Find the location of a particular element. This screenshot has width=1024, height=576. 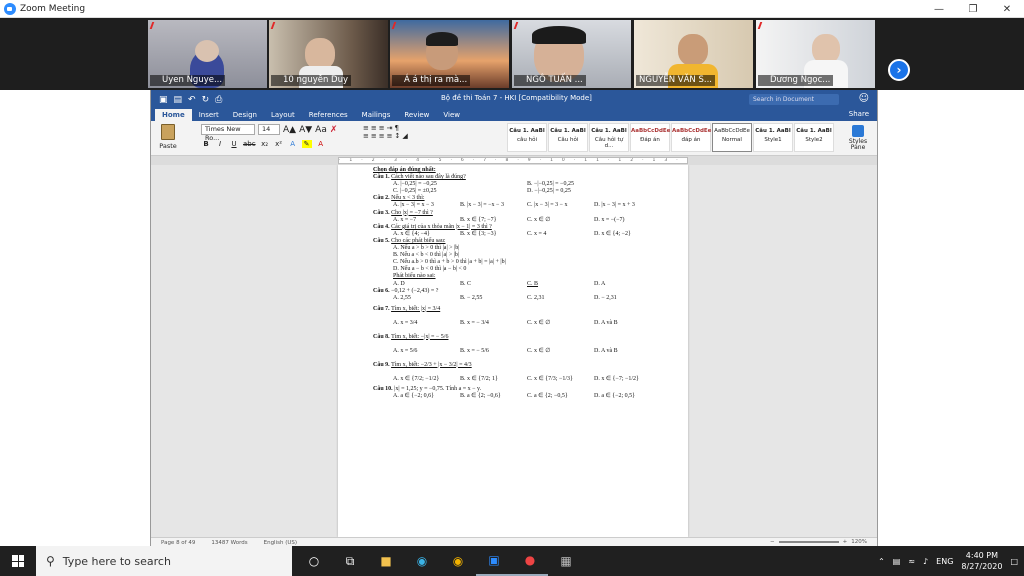

participant-tile: 10 nguyễn Duy is located at coordinates (328, 54).